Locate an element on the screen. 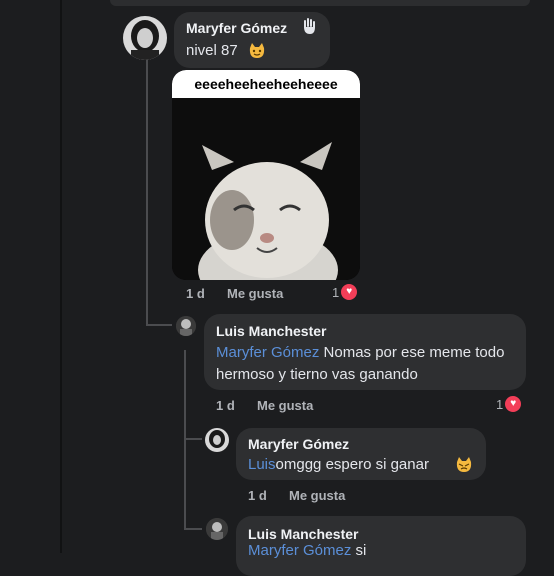  comment-text: Maryfer Gómez si is located at coordinates (307, 551).